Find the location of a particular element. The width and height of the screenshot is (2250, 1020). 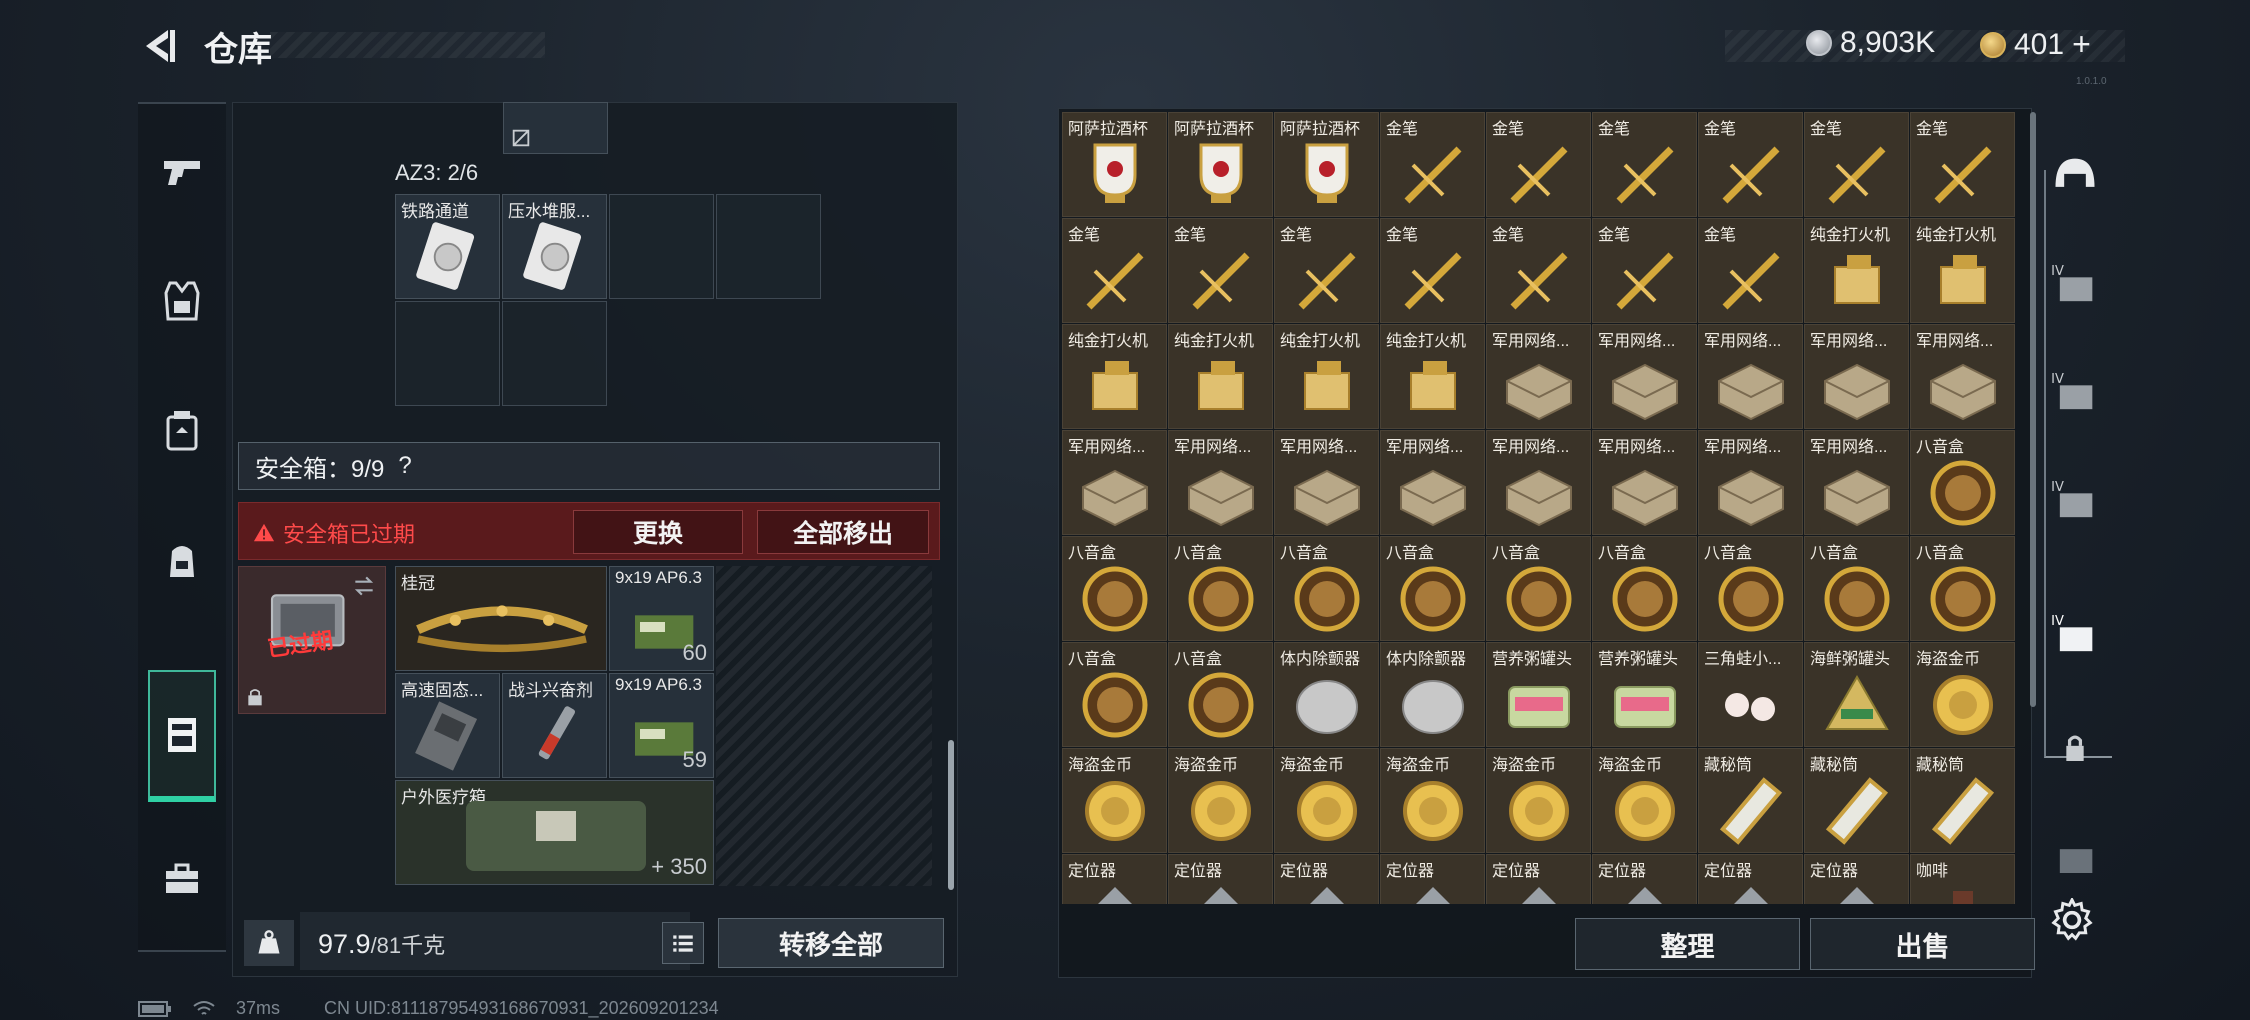

safebox-equipped-slot: 已过期 is located at coordinates (312, 640).